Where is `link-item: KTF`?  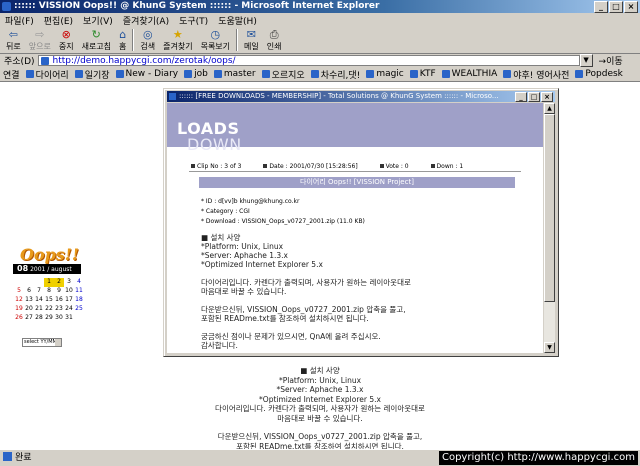
link-item: KTF is located at coordinates (423, 74).